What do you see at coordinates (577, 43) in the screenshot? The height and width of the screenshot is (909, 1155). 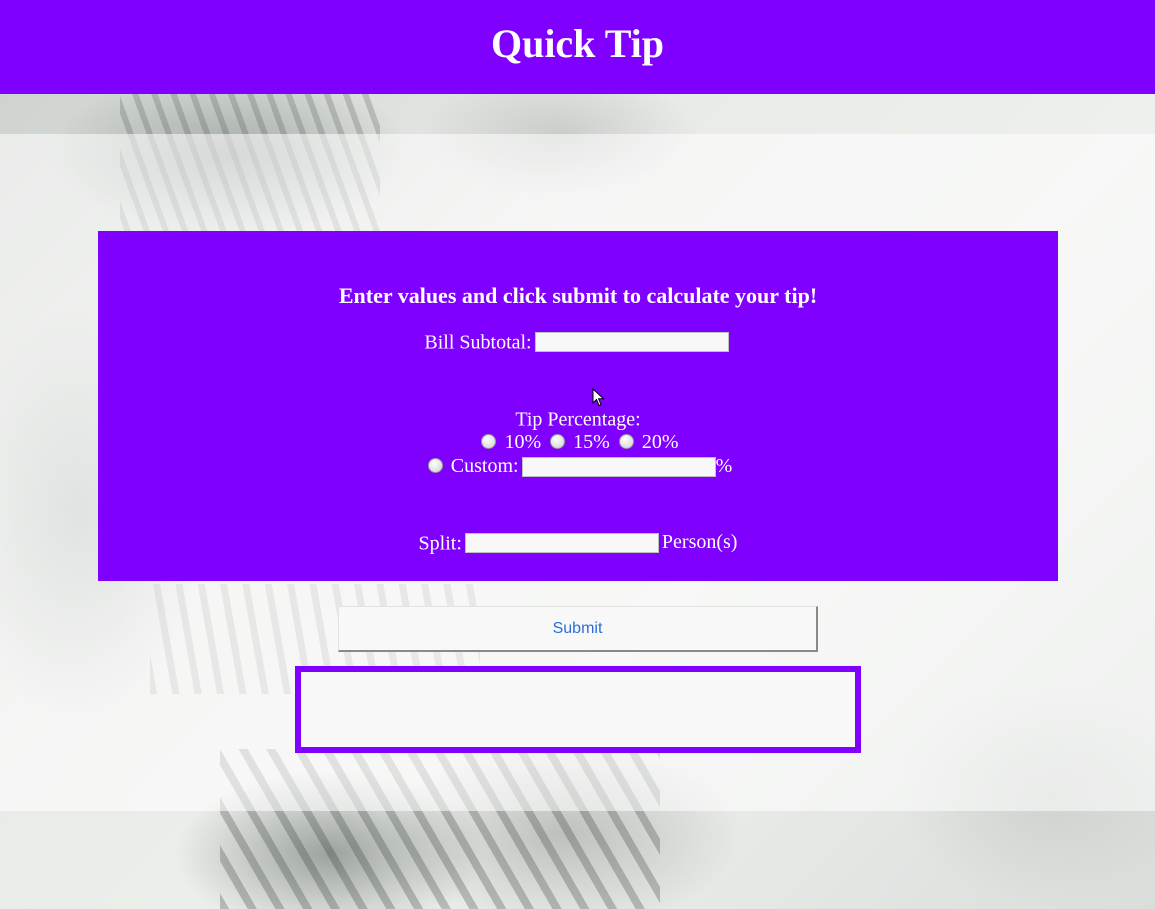 I see `page-title: Quick Tip` at bounding box center [577, 43].